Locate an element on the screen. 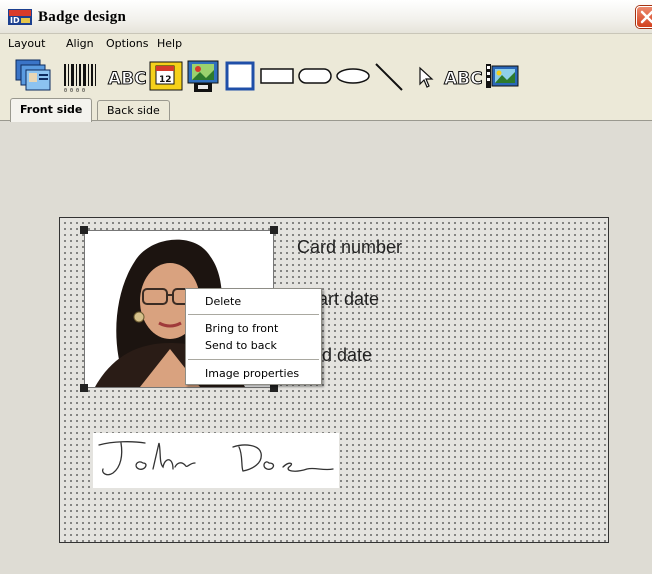 Image resolution: width=652 pixels, height=574 pixels. start-date-field: art date is located at coordinates (348, 299).